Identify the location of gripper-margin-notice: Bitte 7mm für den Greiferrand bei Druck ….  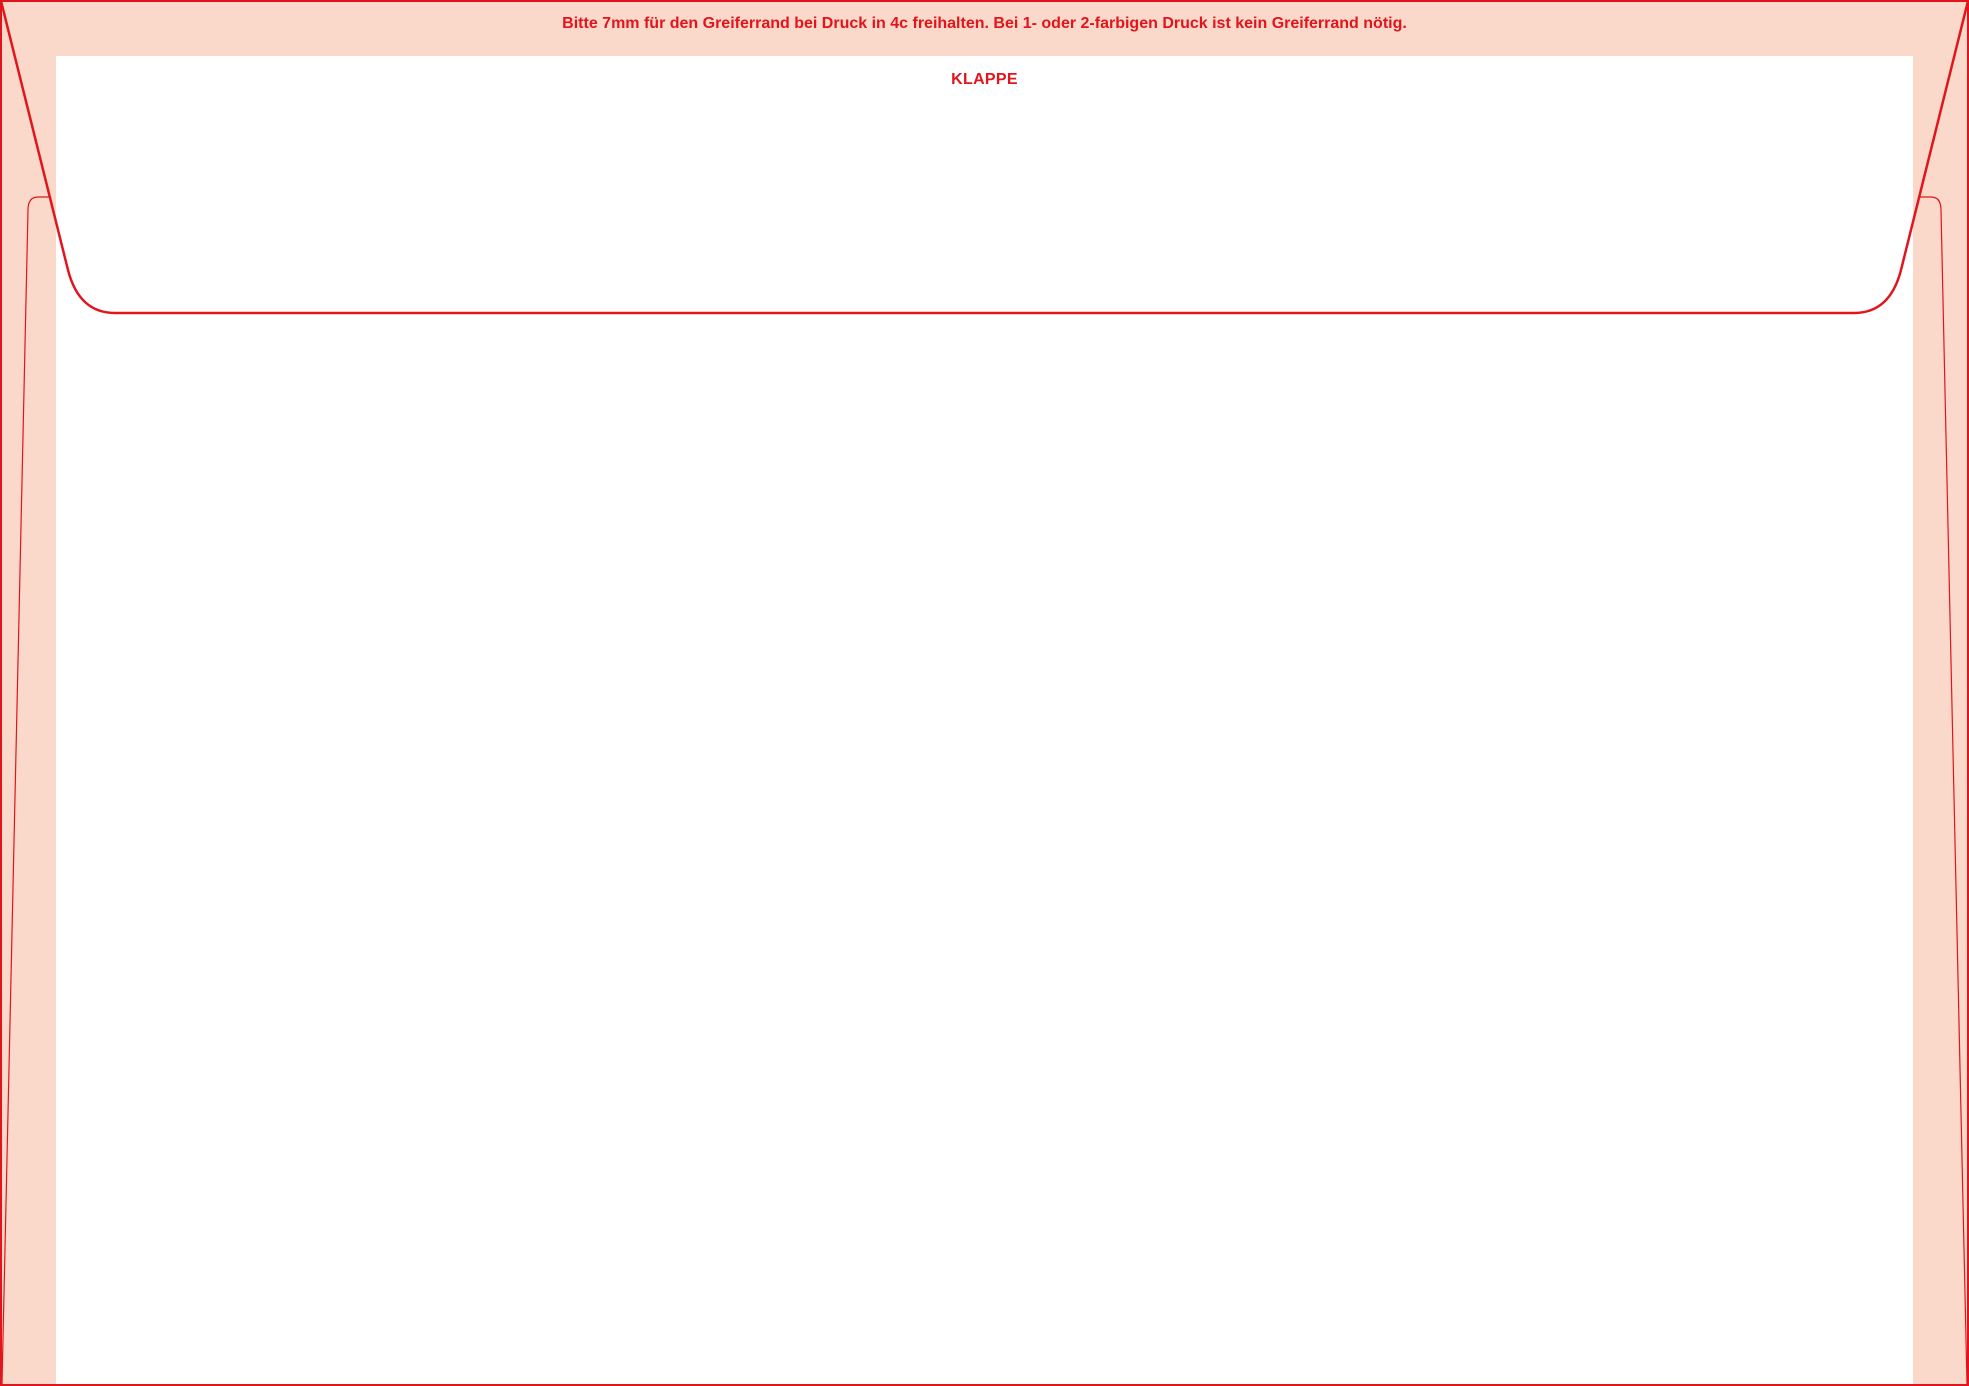
(984, 23).